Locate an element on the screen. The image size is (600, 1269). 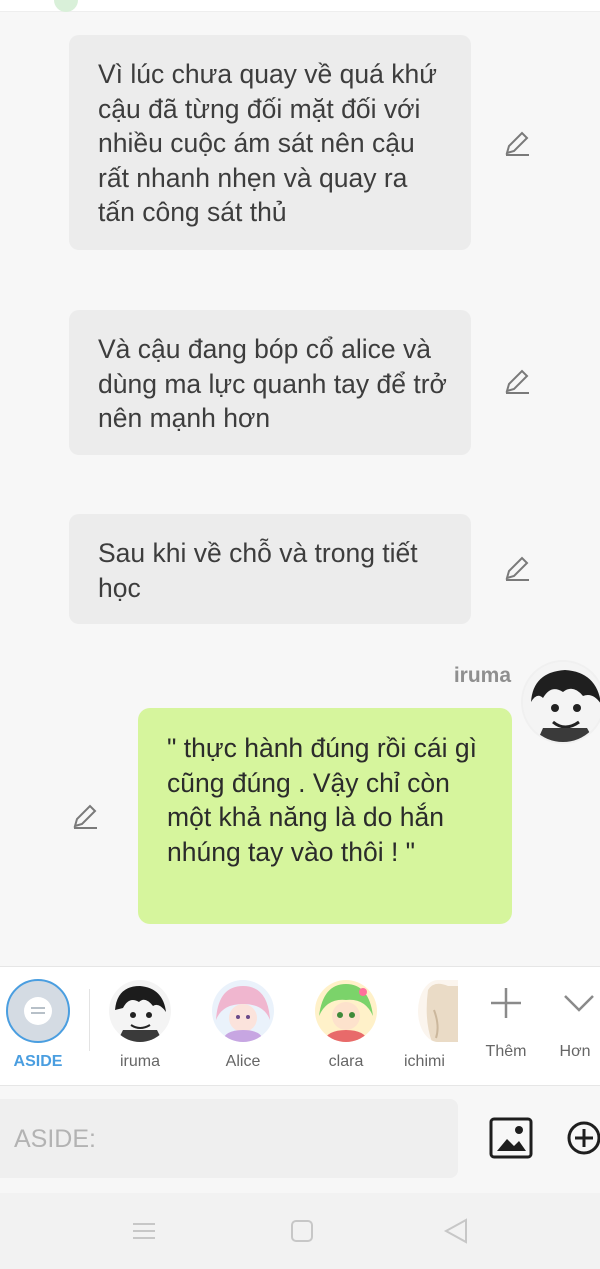
clara-avatar is located at coordinates (346, 1011).